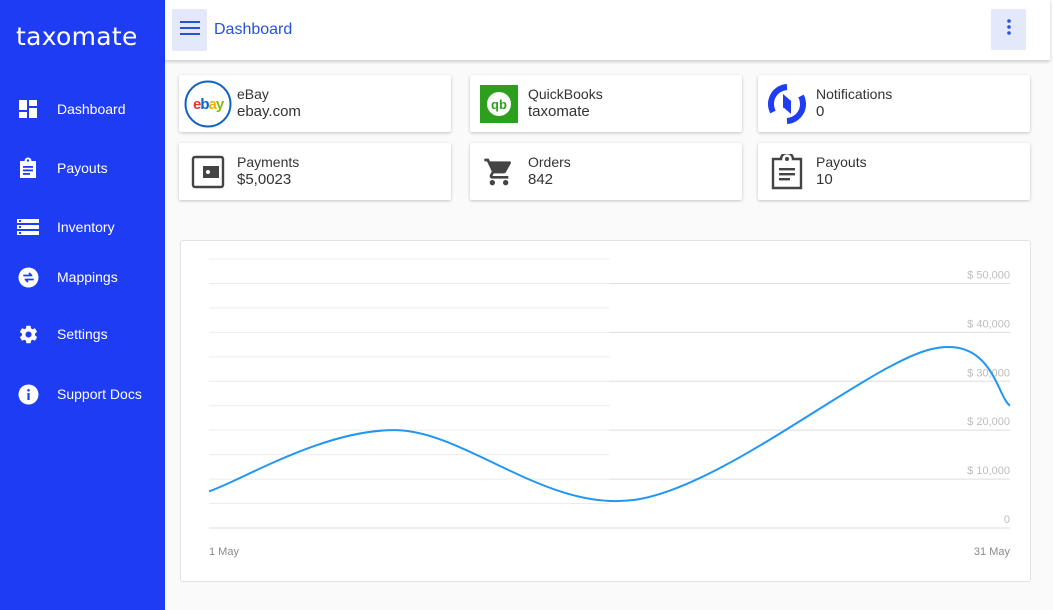 The image size is (1053, 610). I want to click on sidebar-item-label: Settings, so click(82, 334).